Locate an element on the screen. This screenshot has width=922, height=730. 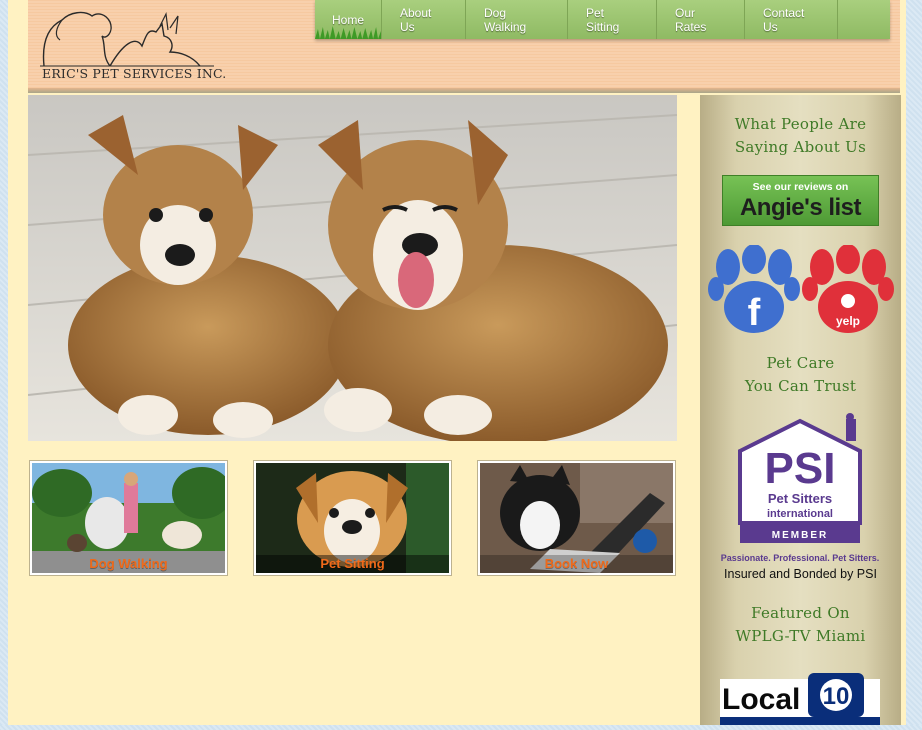
yelp-paw-link: yelp is located at coordinates (848, 289).